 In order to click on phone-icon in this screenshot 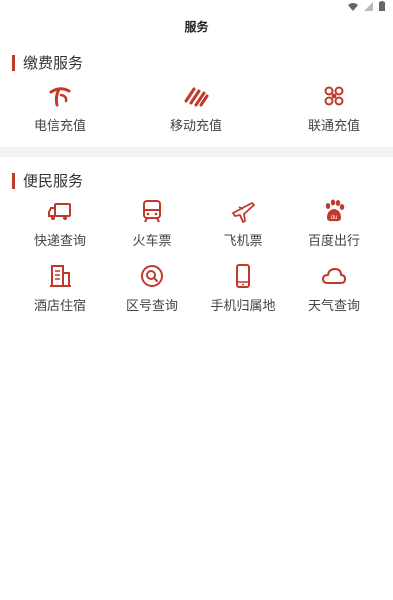, I will do `click(243, 276)`.